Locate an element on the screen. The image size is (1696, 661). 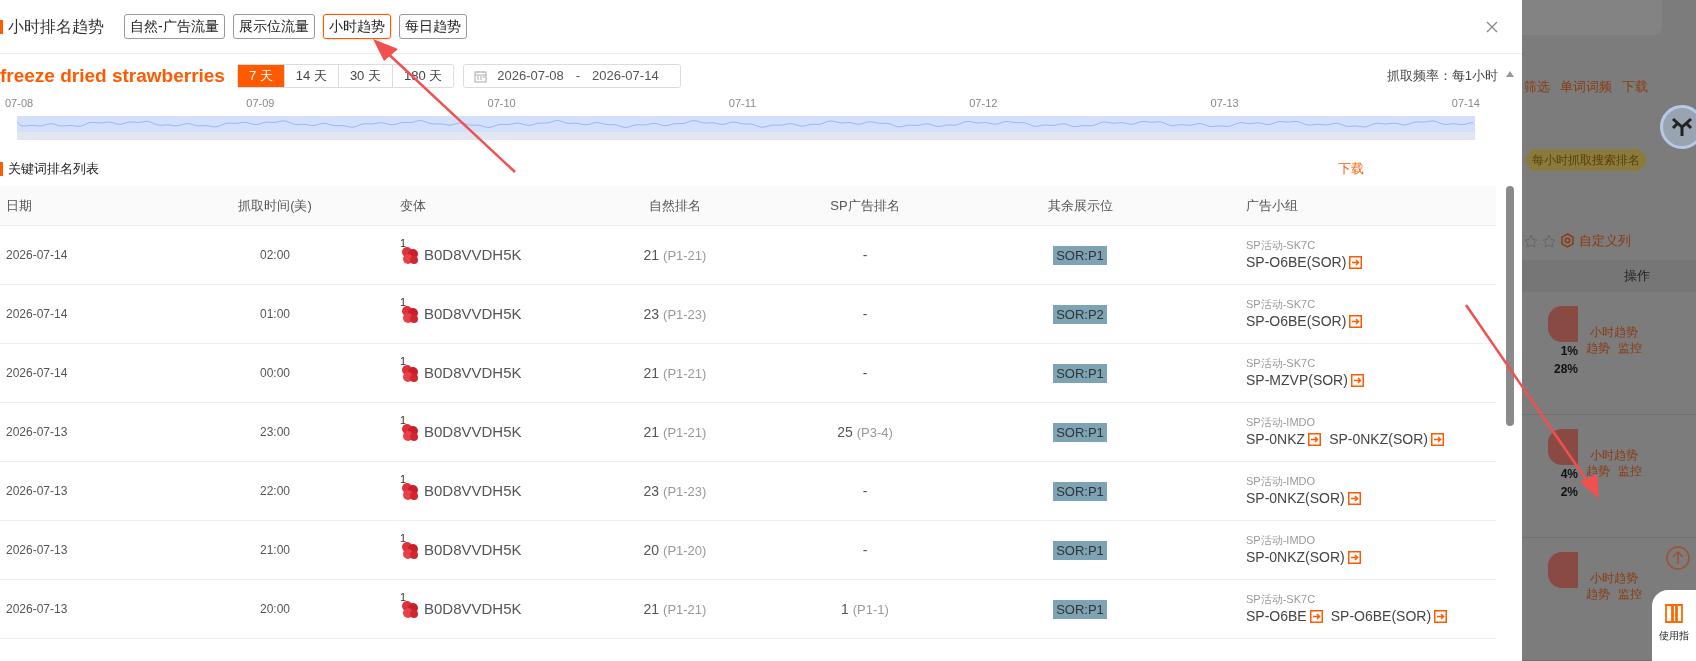
column-header: SP广告排名 is located at coordinates (865, 205).